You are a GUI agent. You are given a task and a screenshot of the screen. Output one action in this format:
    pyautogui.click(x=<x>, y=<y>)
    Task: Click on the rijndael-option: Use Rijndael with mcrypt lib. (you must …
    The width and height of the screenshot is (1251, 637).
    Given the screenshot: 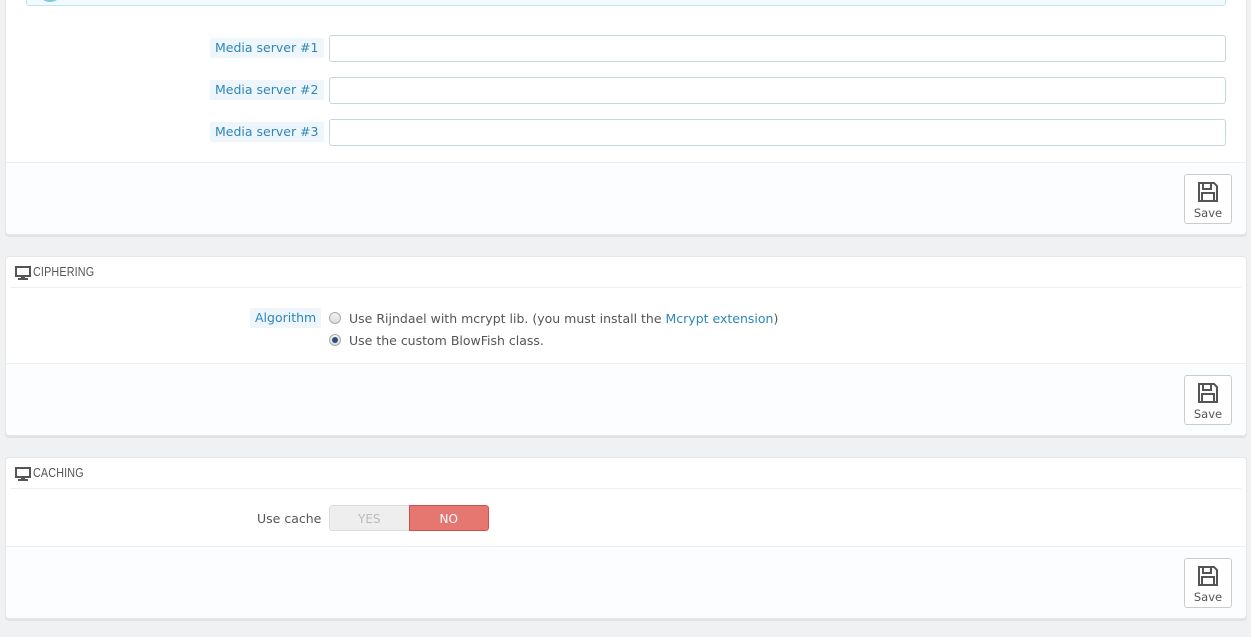 What is the action you would take?
    pyautogui.click(x=553, y=318)
    